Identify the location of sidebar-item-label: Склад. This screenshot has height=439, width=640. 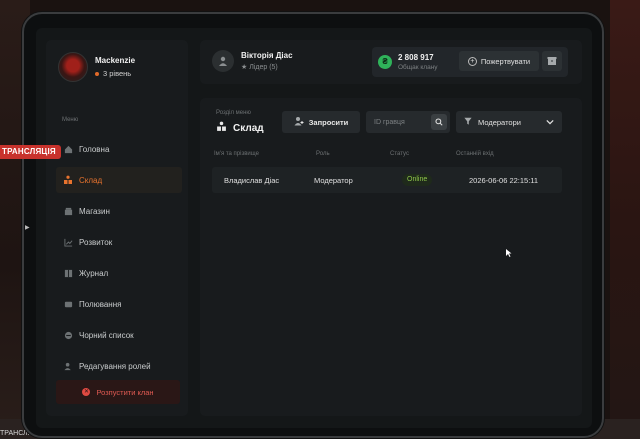
(91, 180).